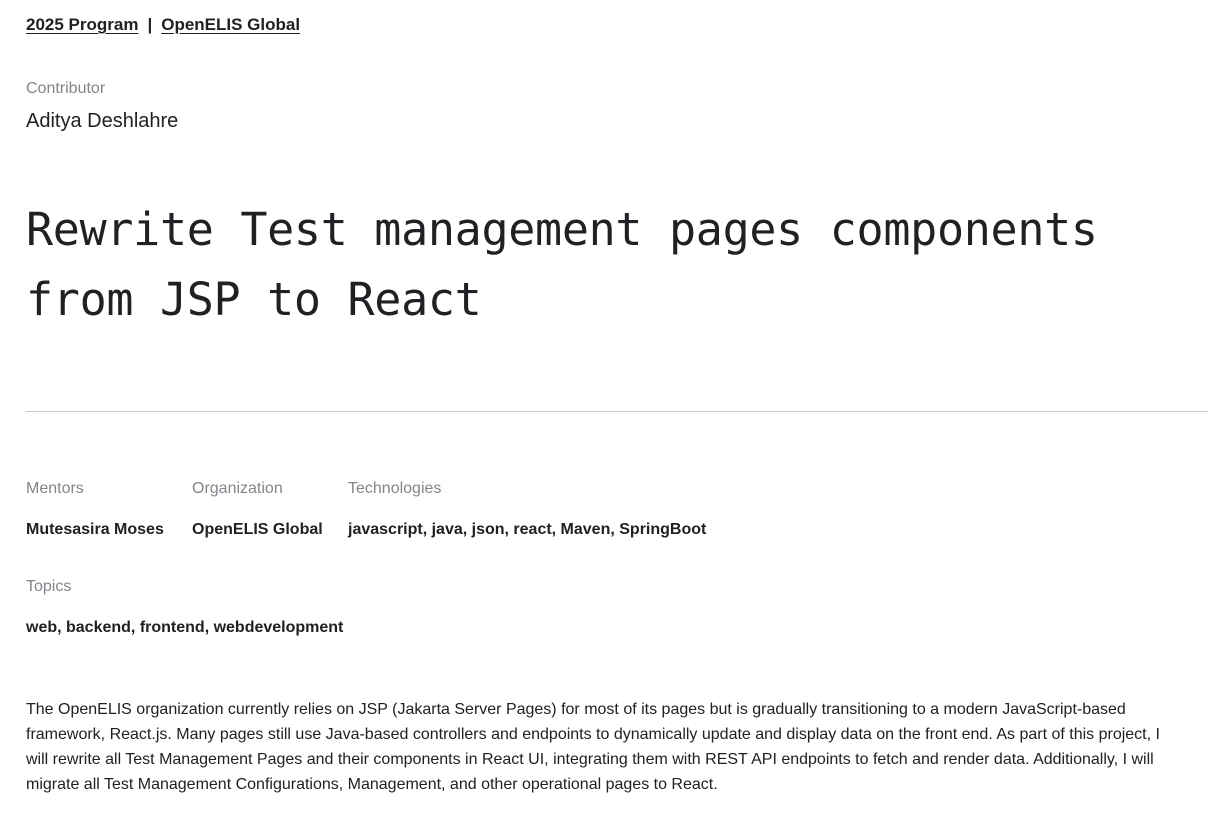 This screenshot has height=817, width=1208. What do you see at coordinates (95, 529) in the screenshot?
I see `mentors-value: Mutesasira Moses` at bounding box center [95, 529].